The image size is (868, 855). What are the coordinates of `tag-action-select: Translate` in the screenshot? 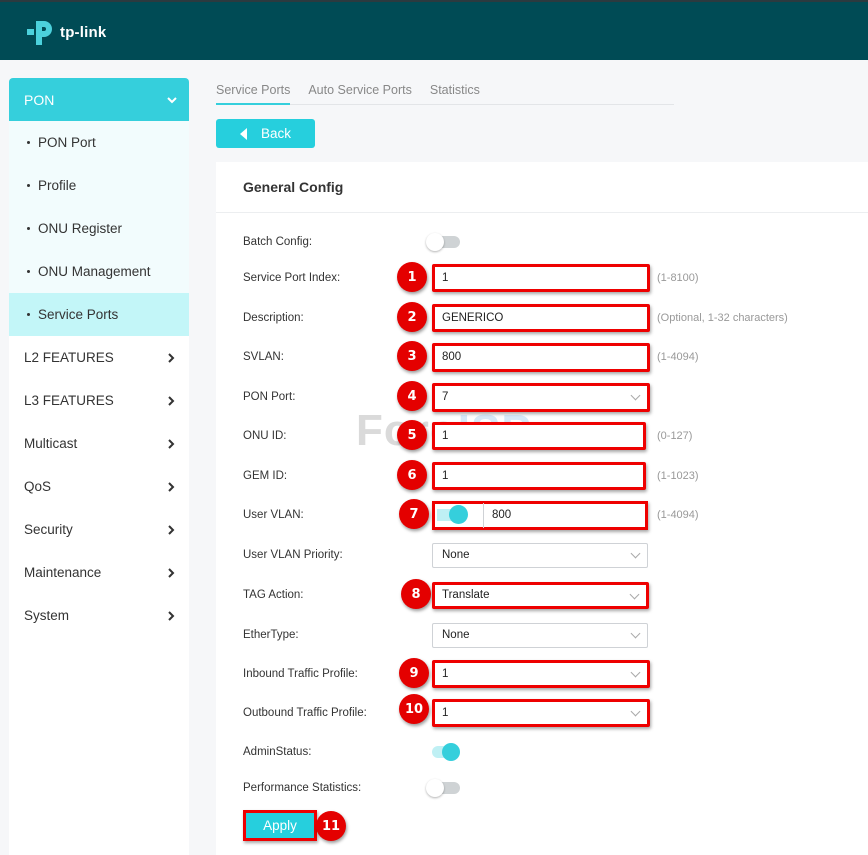 It's located at (540, 595).